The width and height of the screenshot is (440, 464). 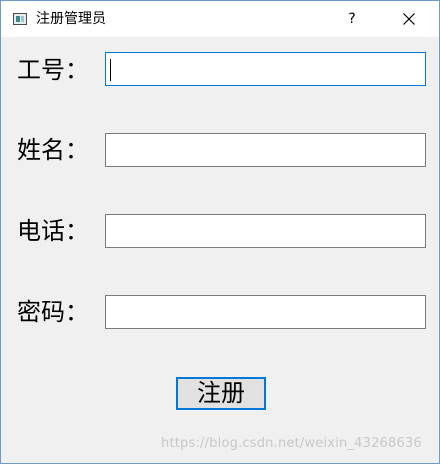 What do you see at coordinates (291, 443) in the screenshot?
I see `watermark-text: https://blog.csdn.net/weixin_43268636` at bounding box center [291, 443].